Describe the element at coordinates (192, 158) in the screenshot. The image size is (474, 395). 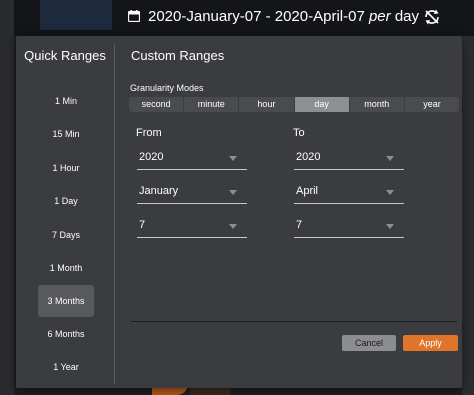
I see `from-year-select: 2020` at that location.